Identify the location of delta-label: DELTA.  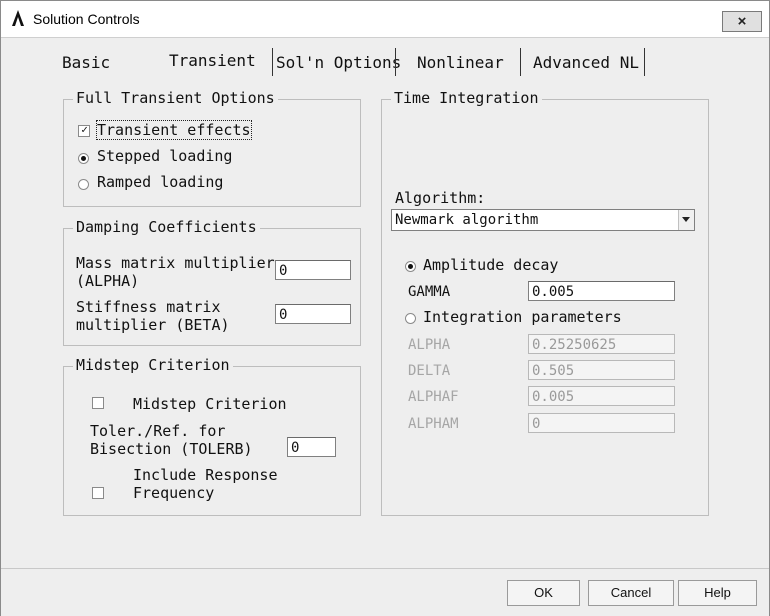
(429, 371).